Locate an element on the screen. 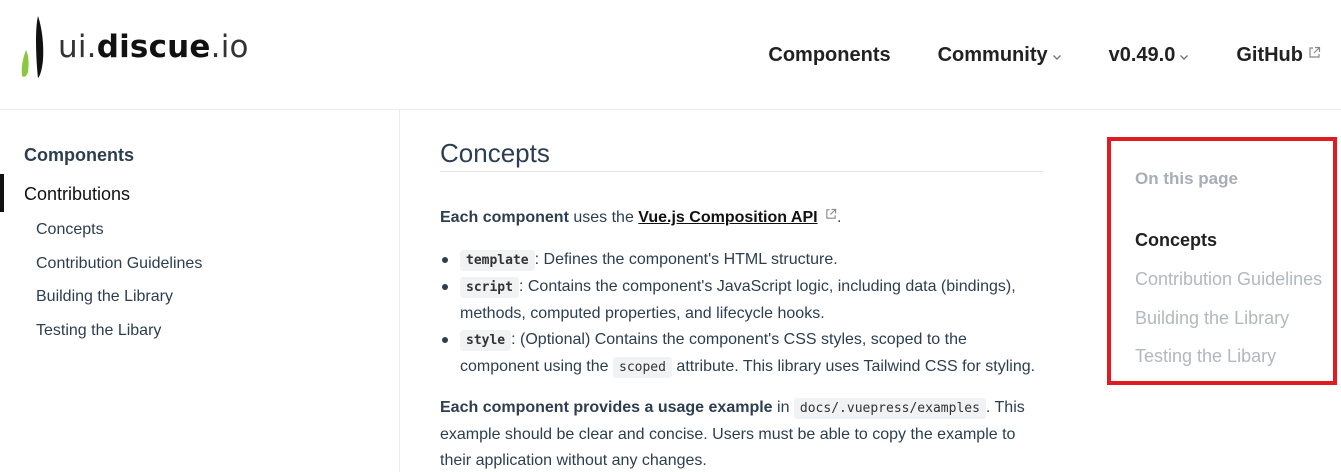 Image resolution: width=1341 pixels, height=472 pixels. nav-community-dropdown: Community is located at coordinates (1000, 55).